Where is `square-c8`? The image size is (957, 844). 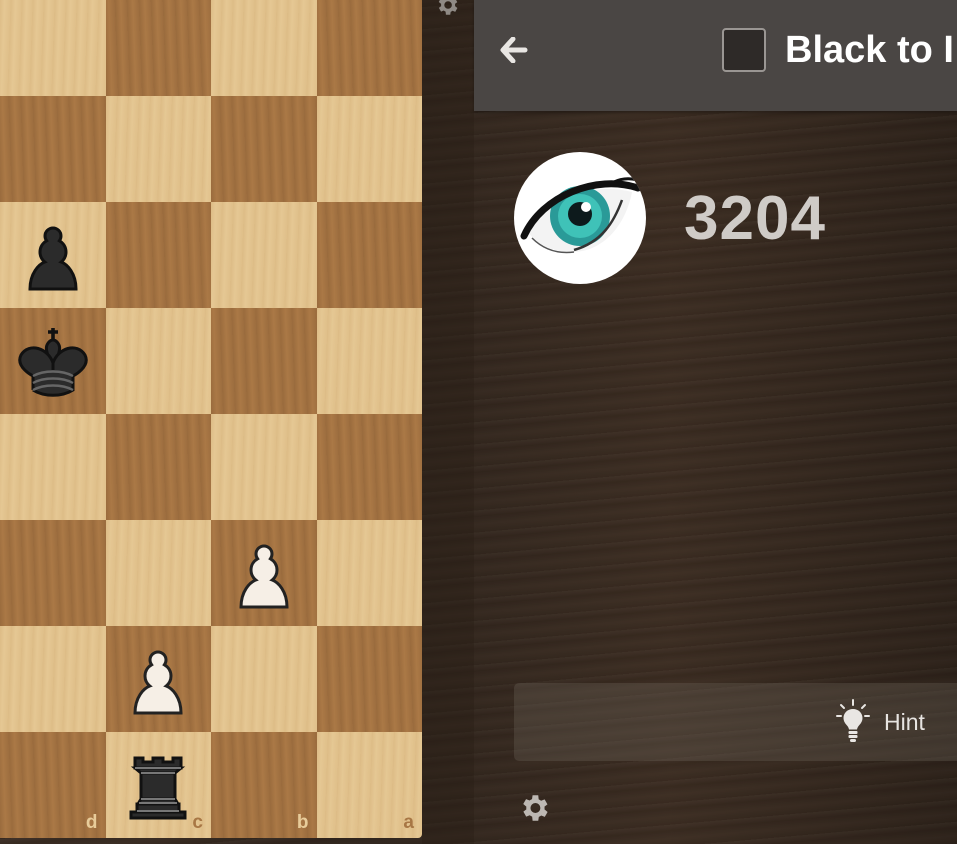
square-c8 is located at coordinates (158, 48).